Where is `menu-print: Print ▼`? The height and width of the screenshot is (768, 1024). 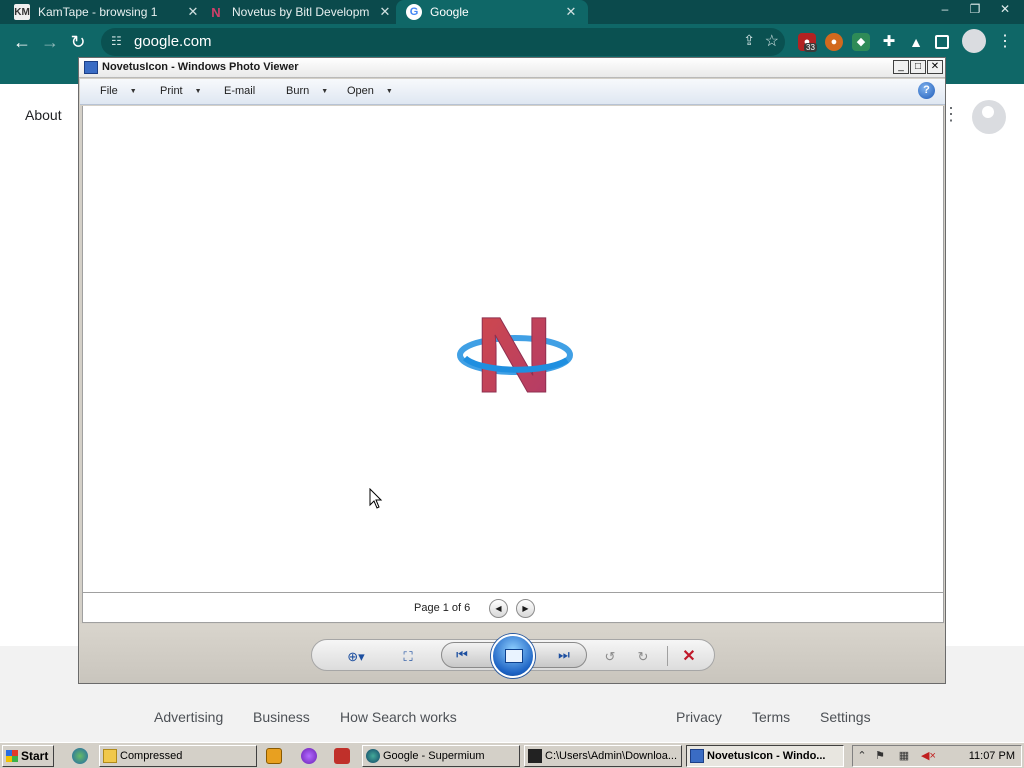
menu-print: Print ▼ is located at coordinates (181, 91).